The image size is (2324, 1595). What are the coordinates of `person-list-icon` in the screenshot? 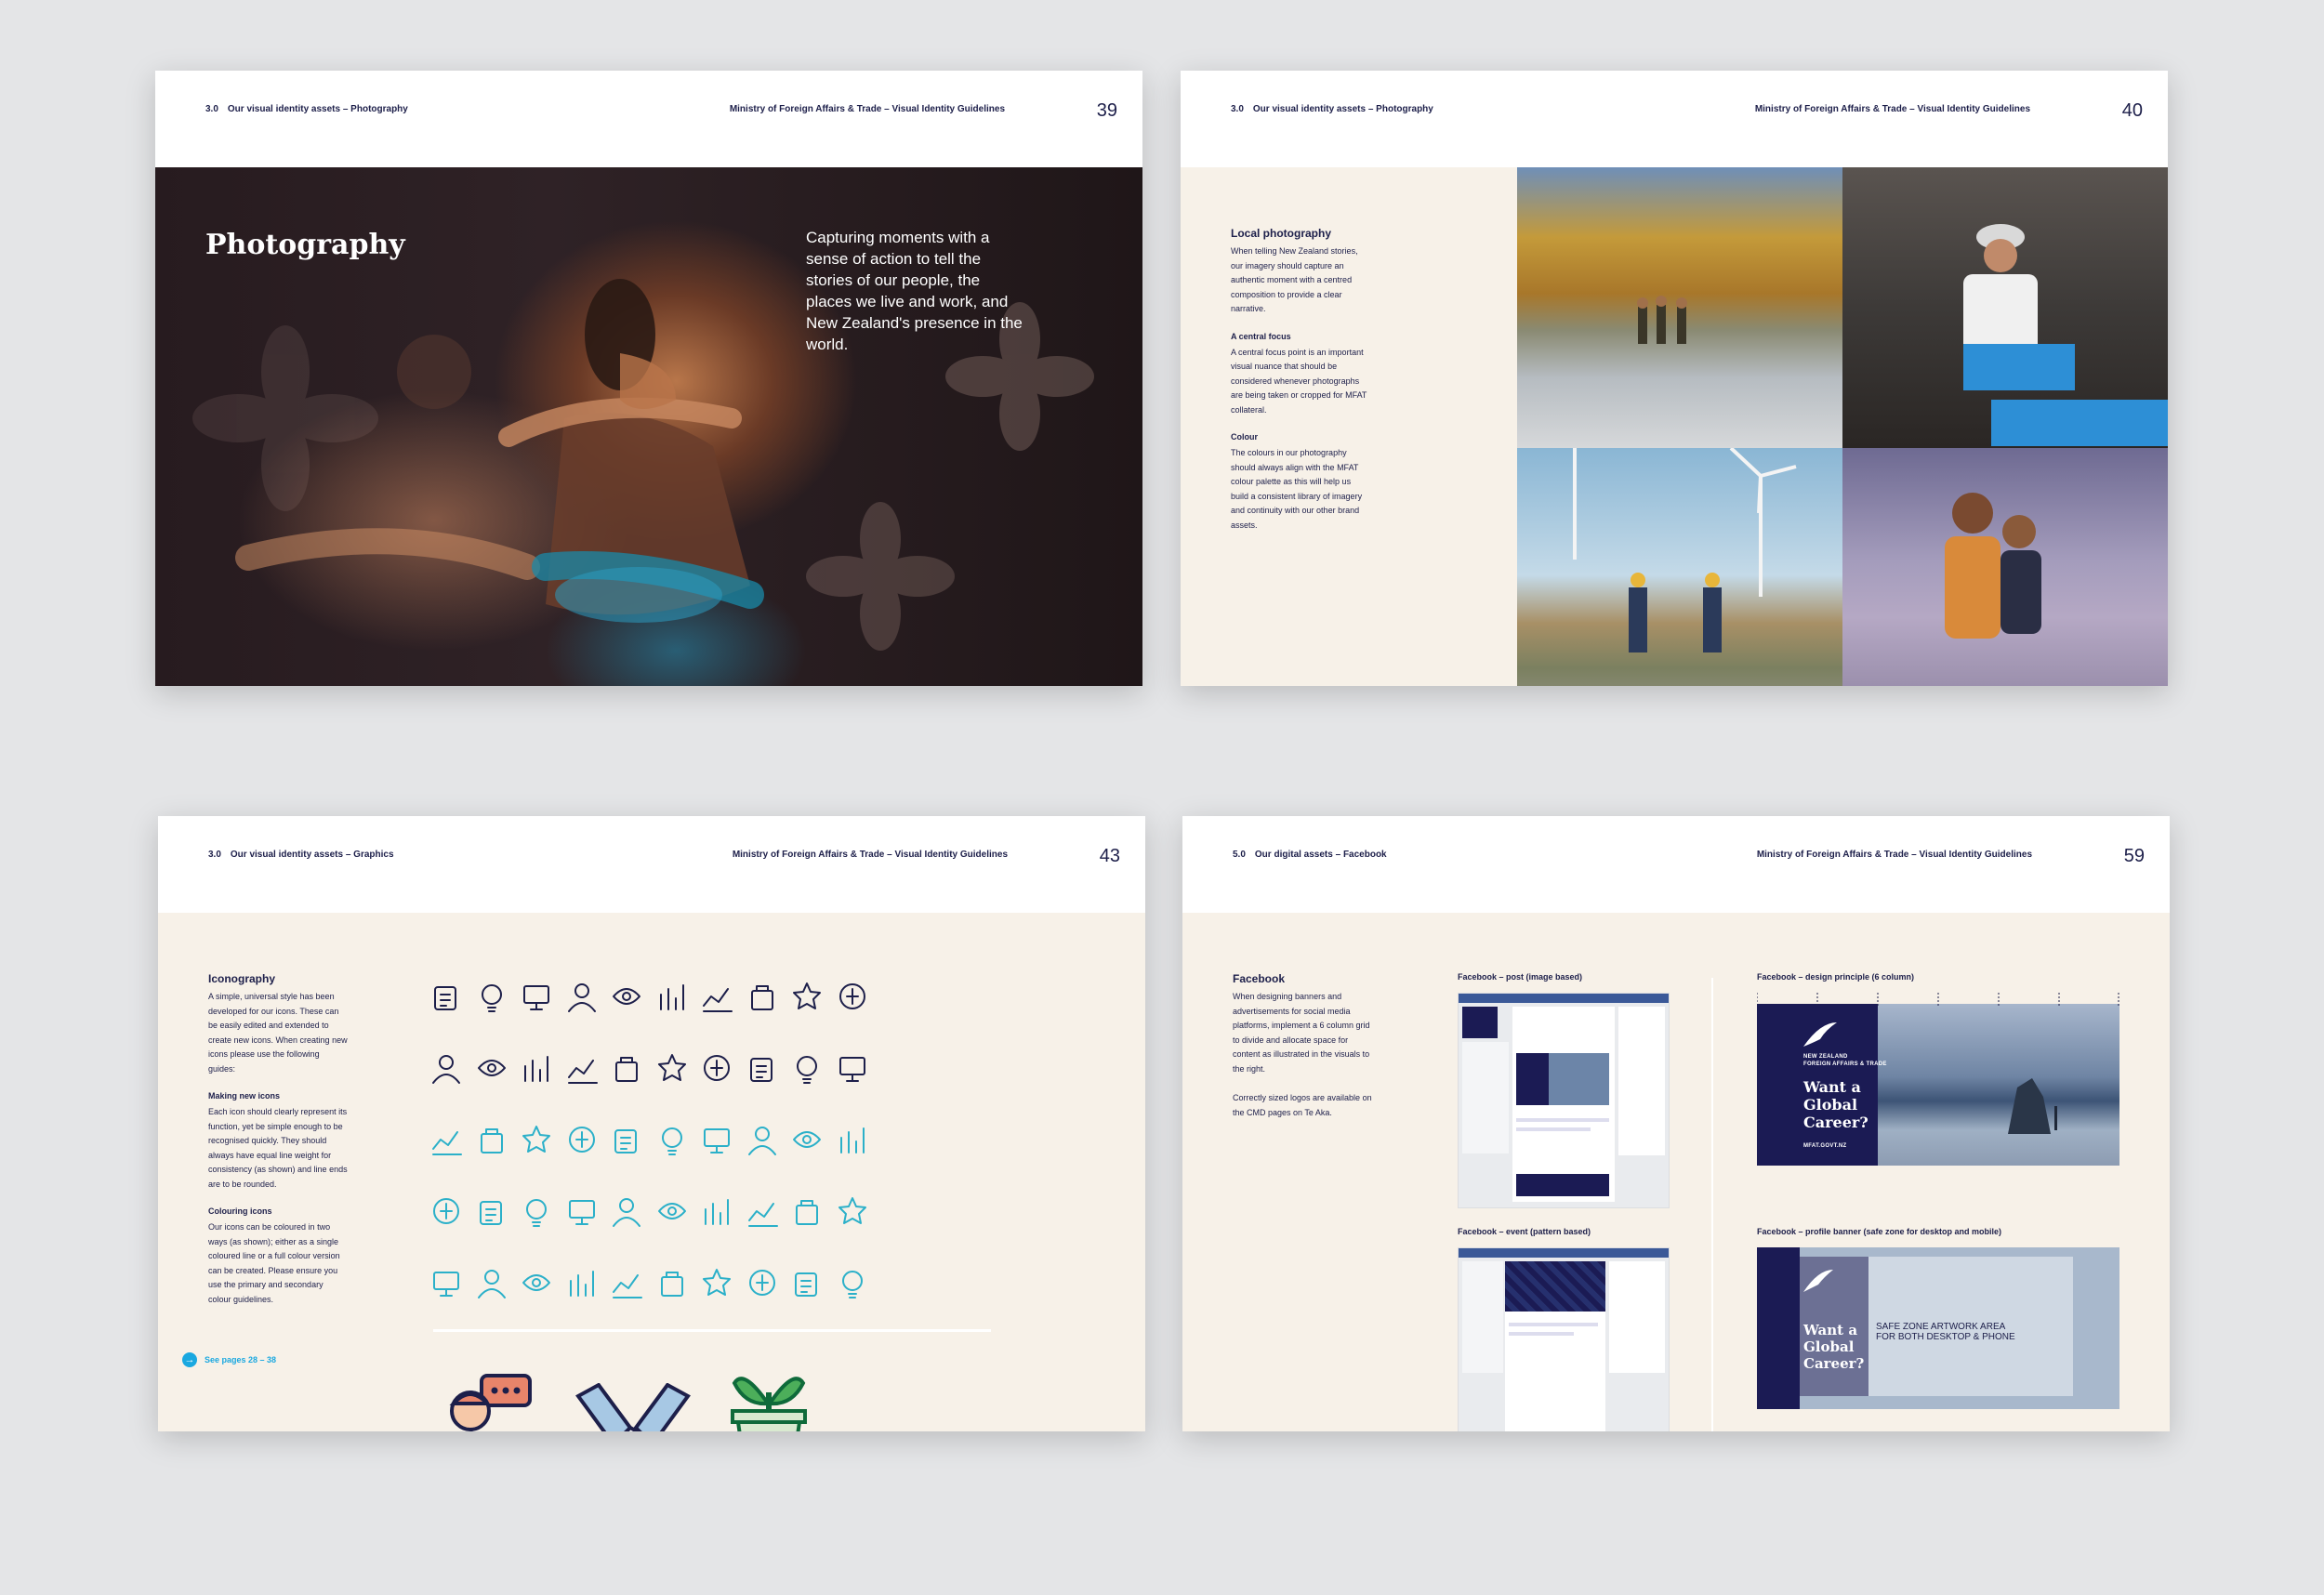 It's located at (672, 1139).